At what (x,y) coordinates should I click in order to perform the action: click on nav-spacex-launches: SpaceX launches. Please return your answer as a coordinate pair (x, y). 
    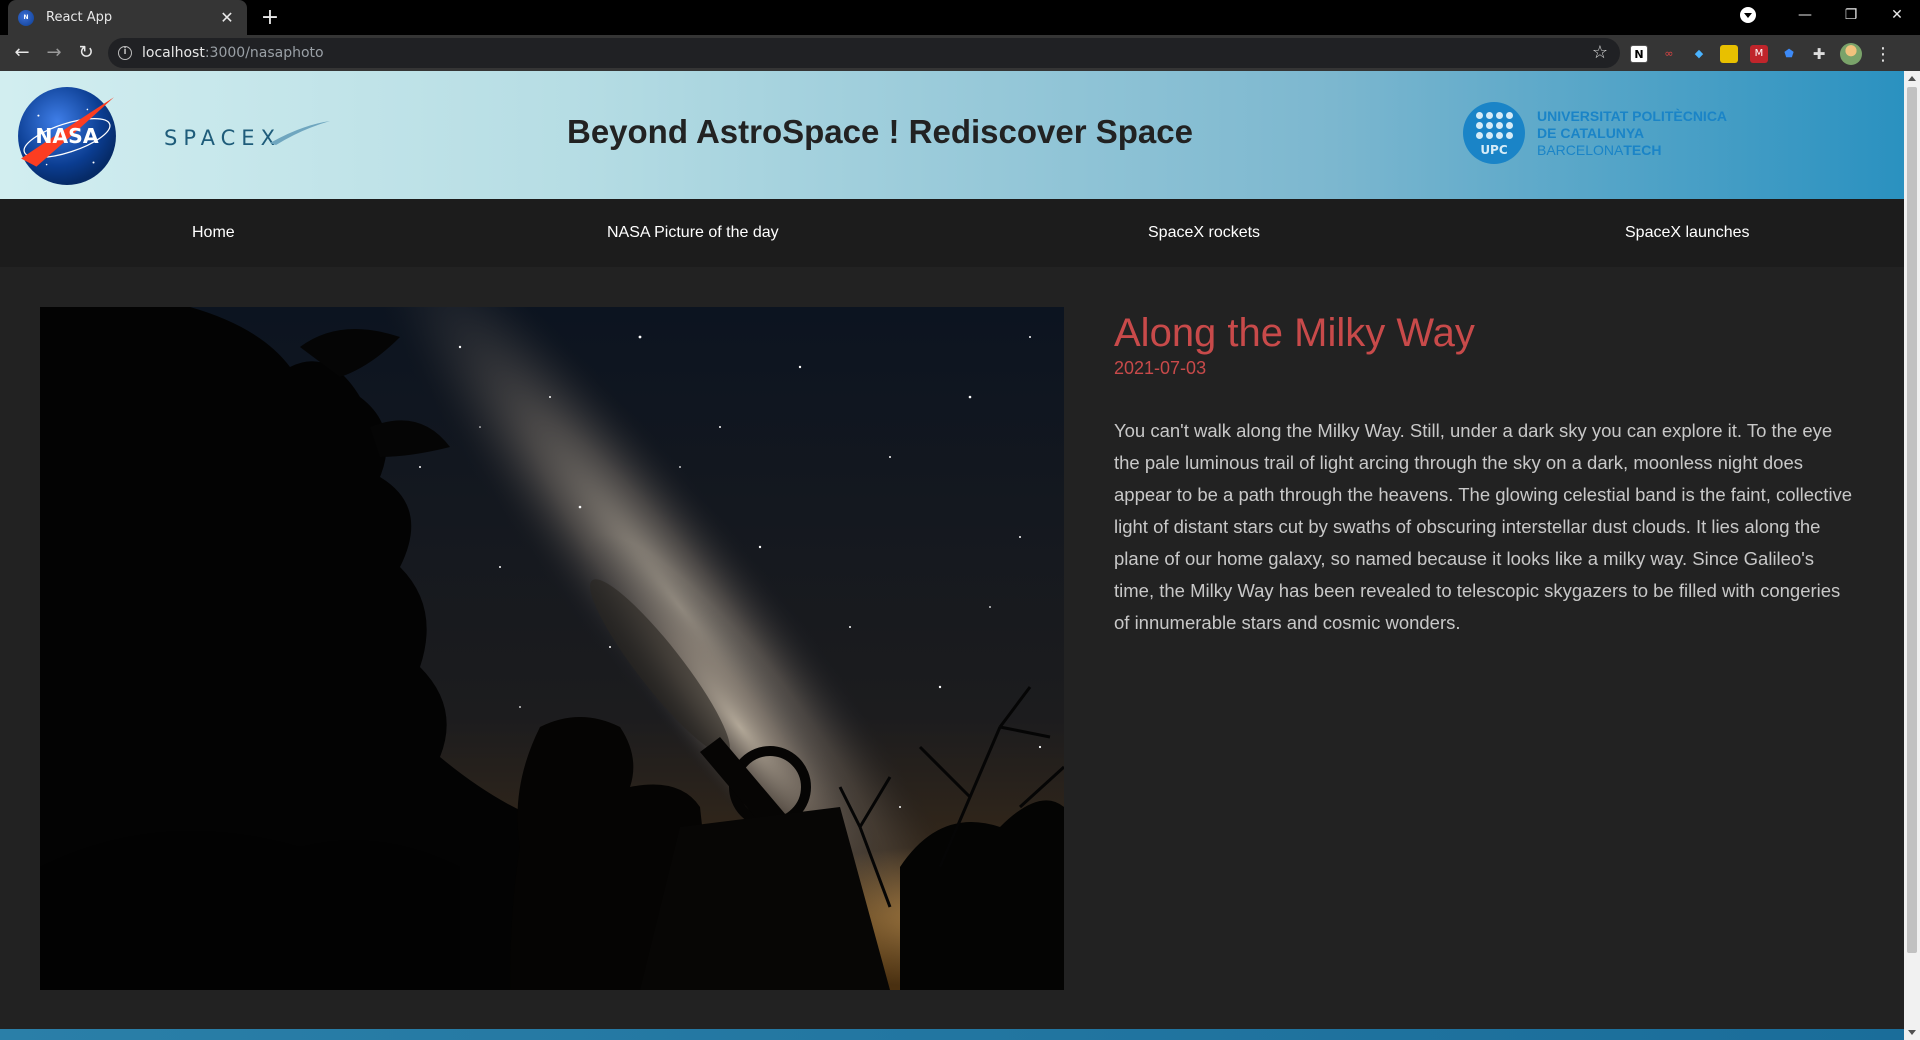
    Looking at the image, I should click on (1687, 233).